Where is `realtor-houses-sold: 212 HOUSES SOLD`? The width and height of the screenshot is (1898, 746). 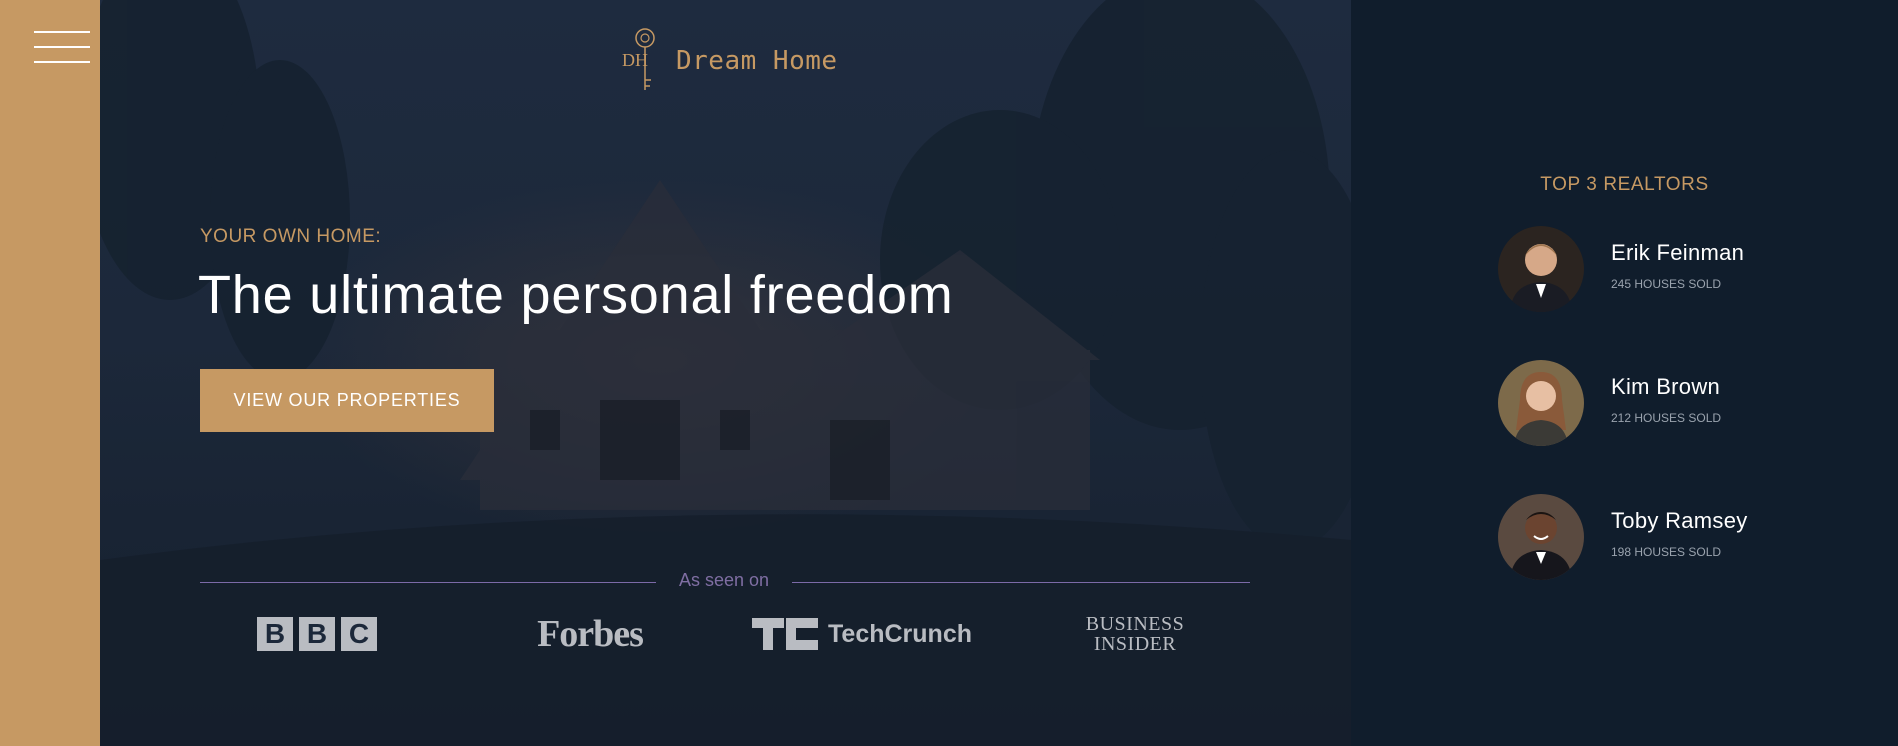
realtor-houses-sold: 212 HOUSES SOLD is located at coordinates (1666, 418).